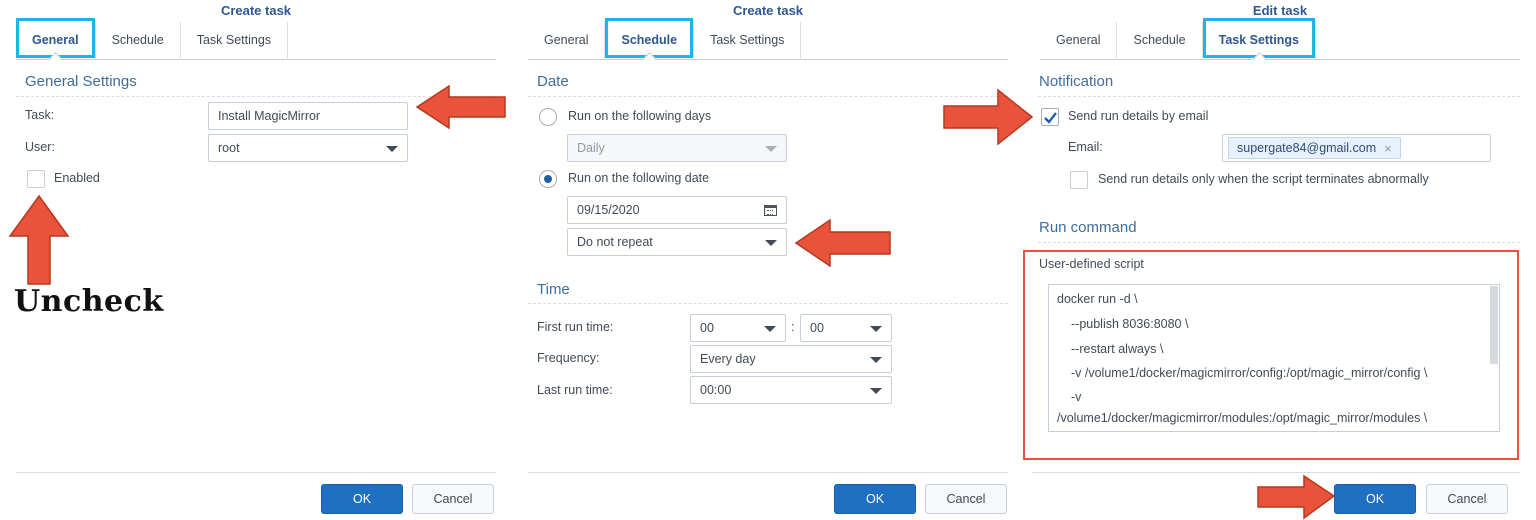  What do you see at coordinates (40, 147) in the screenshot?
I see `user-label: User:` at bounding box center [40, 147].